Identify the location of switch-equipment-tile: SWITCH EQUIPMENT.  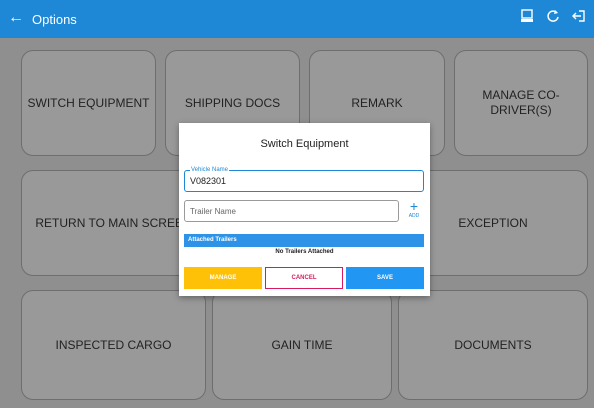
(88, 103).